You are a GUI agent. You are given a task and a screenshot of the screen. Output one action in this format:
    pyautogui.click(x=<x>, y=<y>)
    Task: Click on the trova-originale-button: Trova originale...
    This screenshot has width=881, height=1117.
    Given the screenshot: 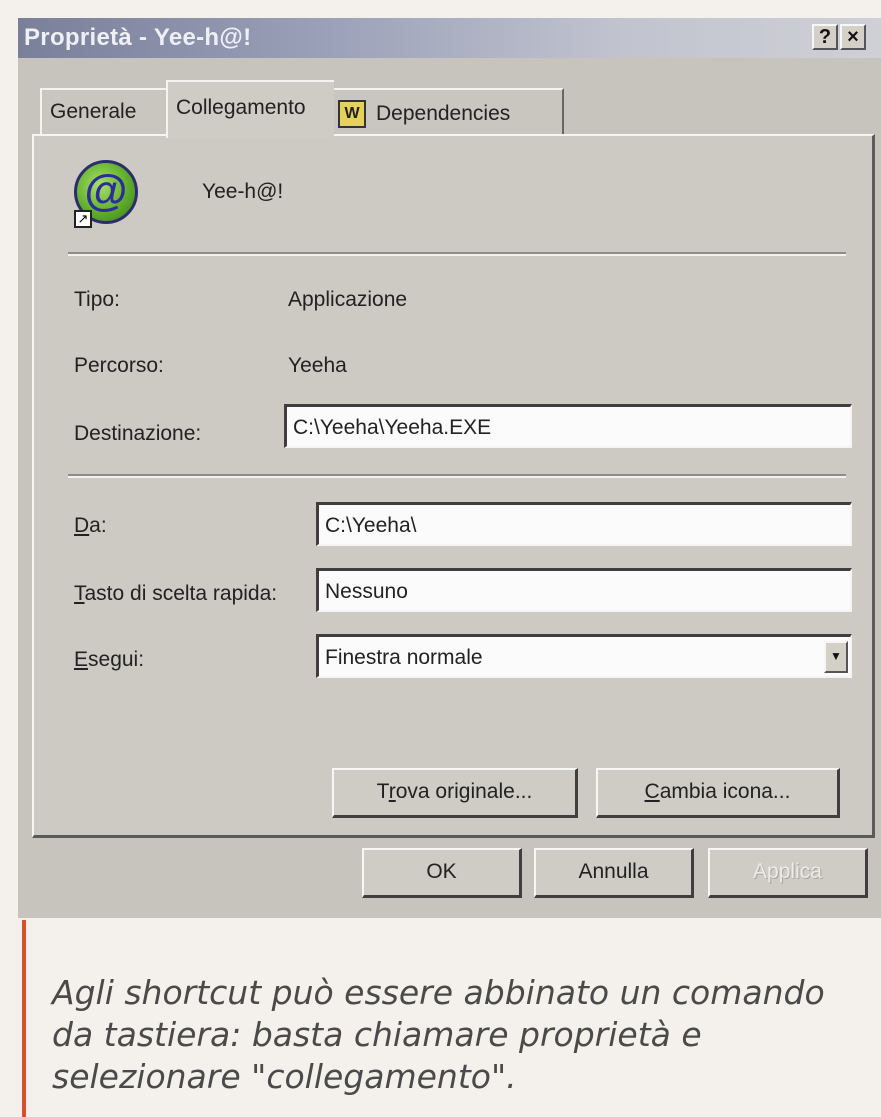 What is the action you would take?
    pyautogui.click(x=455, y=793)
    